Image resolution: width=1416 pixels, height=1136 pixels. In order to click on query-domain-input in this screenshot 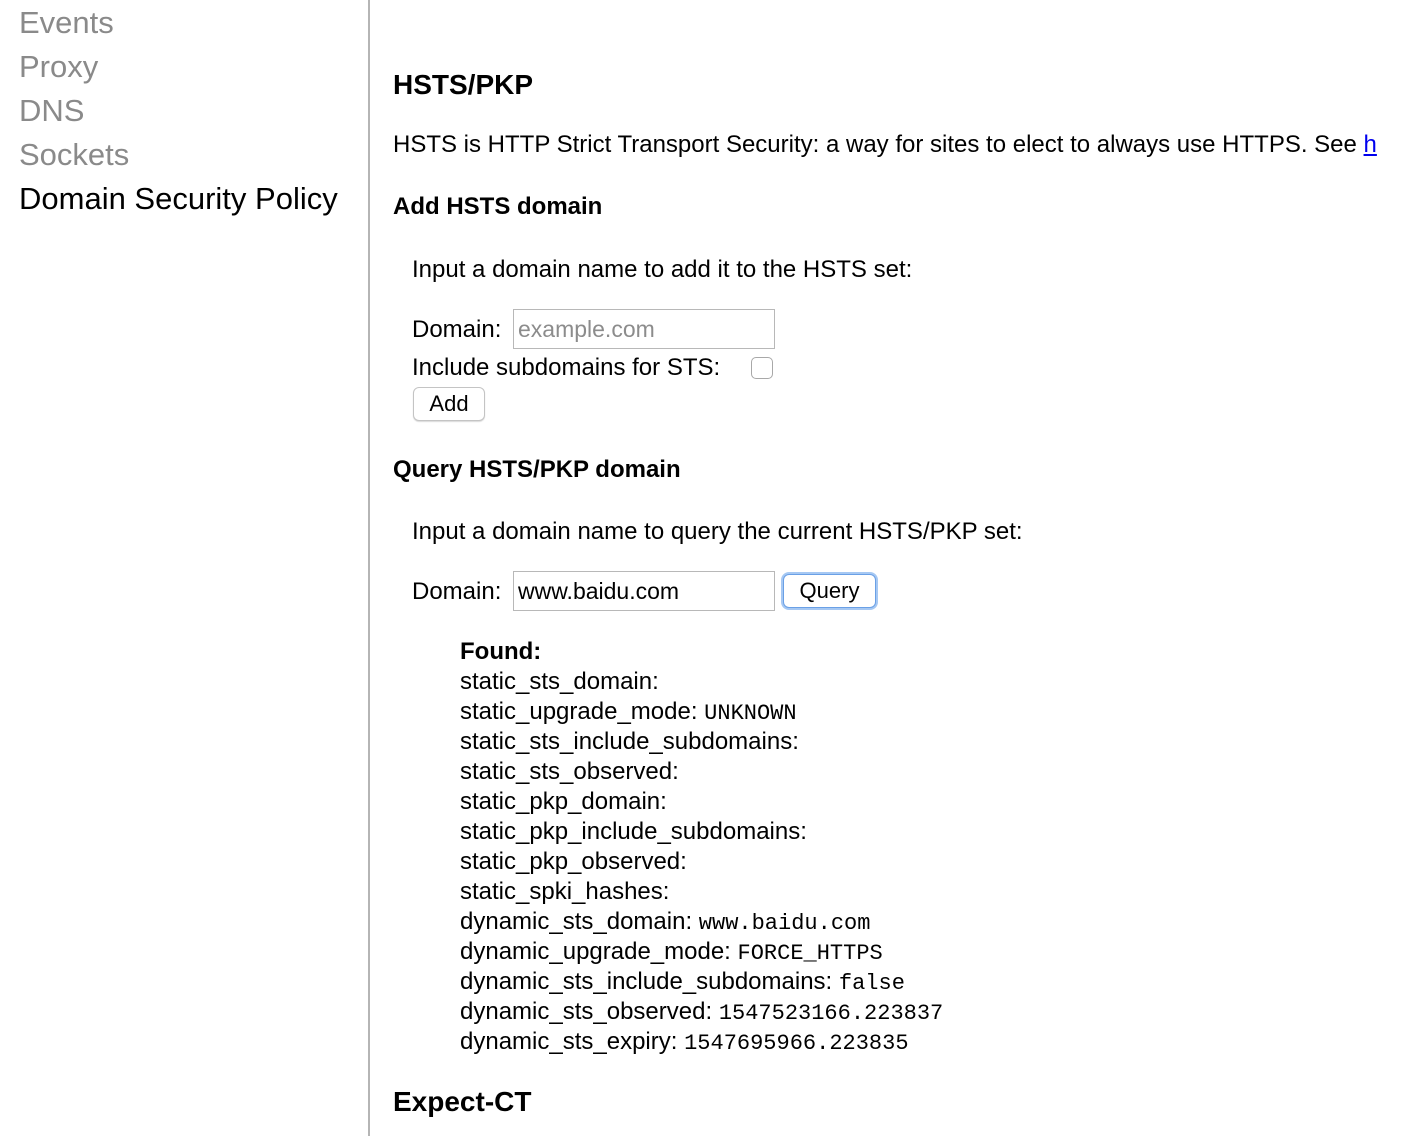, I will do `click(644, 591)`.